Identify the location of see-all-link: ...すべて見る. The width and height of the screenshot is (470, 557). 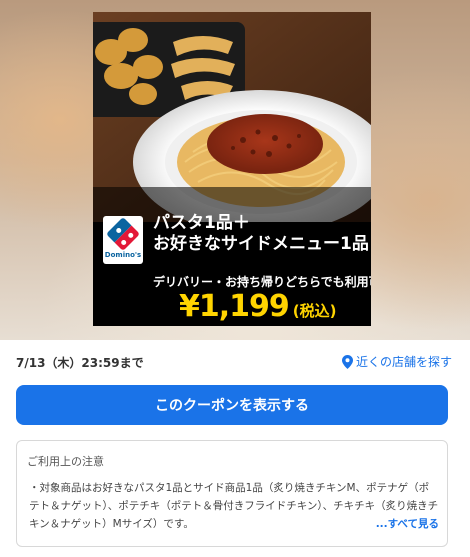
(407, 524).